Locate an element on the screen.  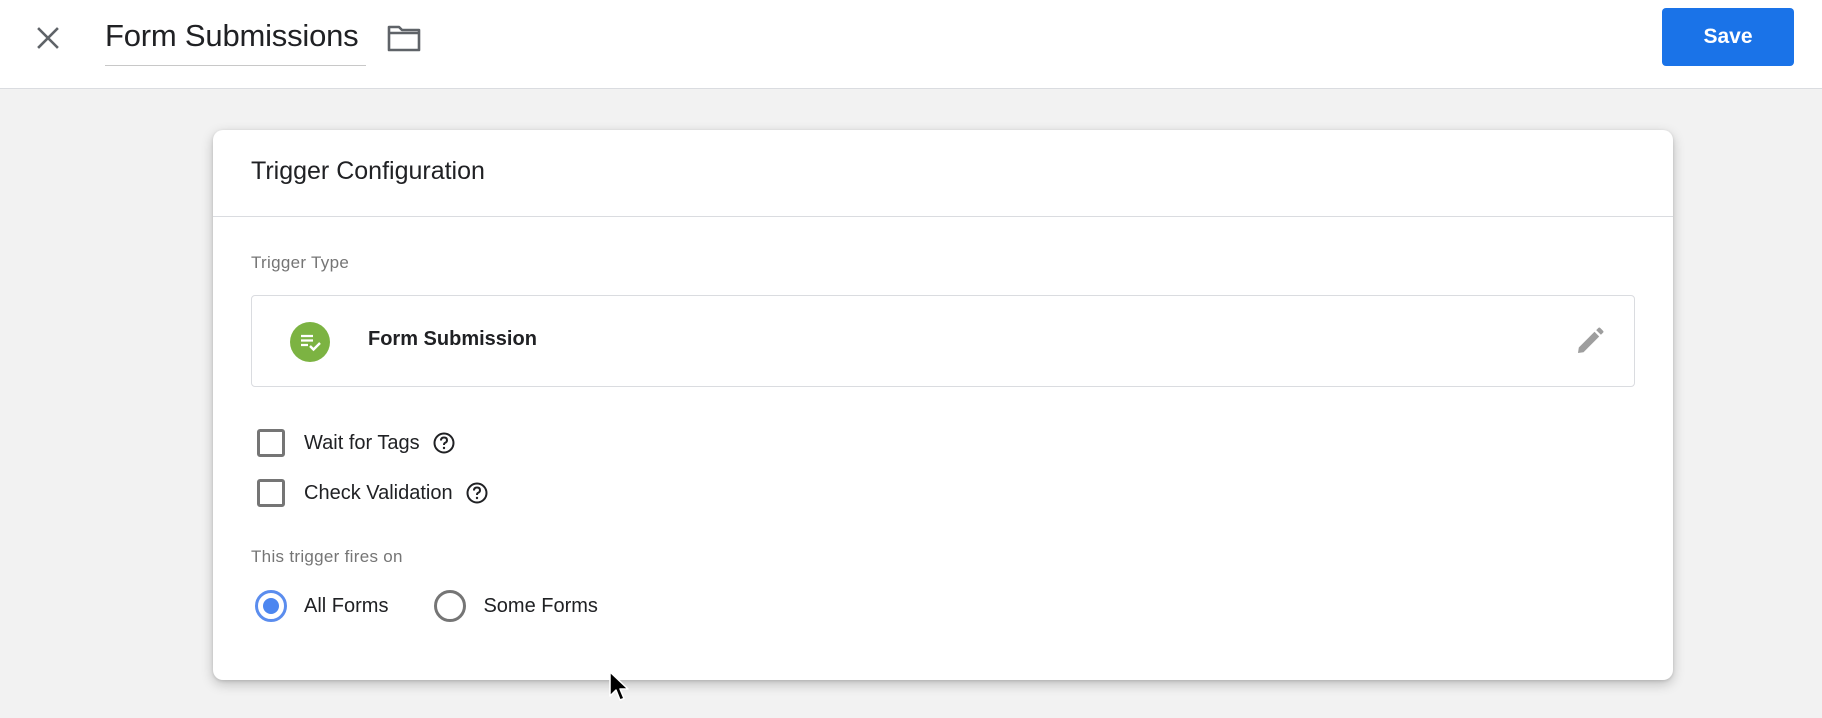
card-header: Trigger Configuration is located at coordinates (943, 173).